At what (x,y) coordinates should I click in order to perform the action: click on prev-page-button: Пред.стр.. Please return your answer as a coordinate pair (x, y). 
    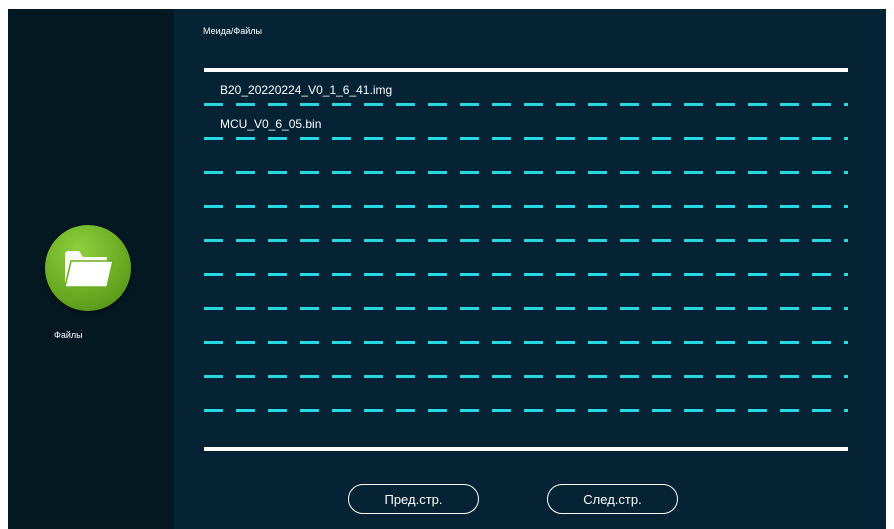
    Looking at the image, I should click on (413, 499).